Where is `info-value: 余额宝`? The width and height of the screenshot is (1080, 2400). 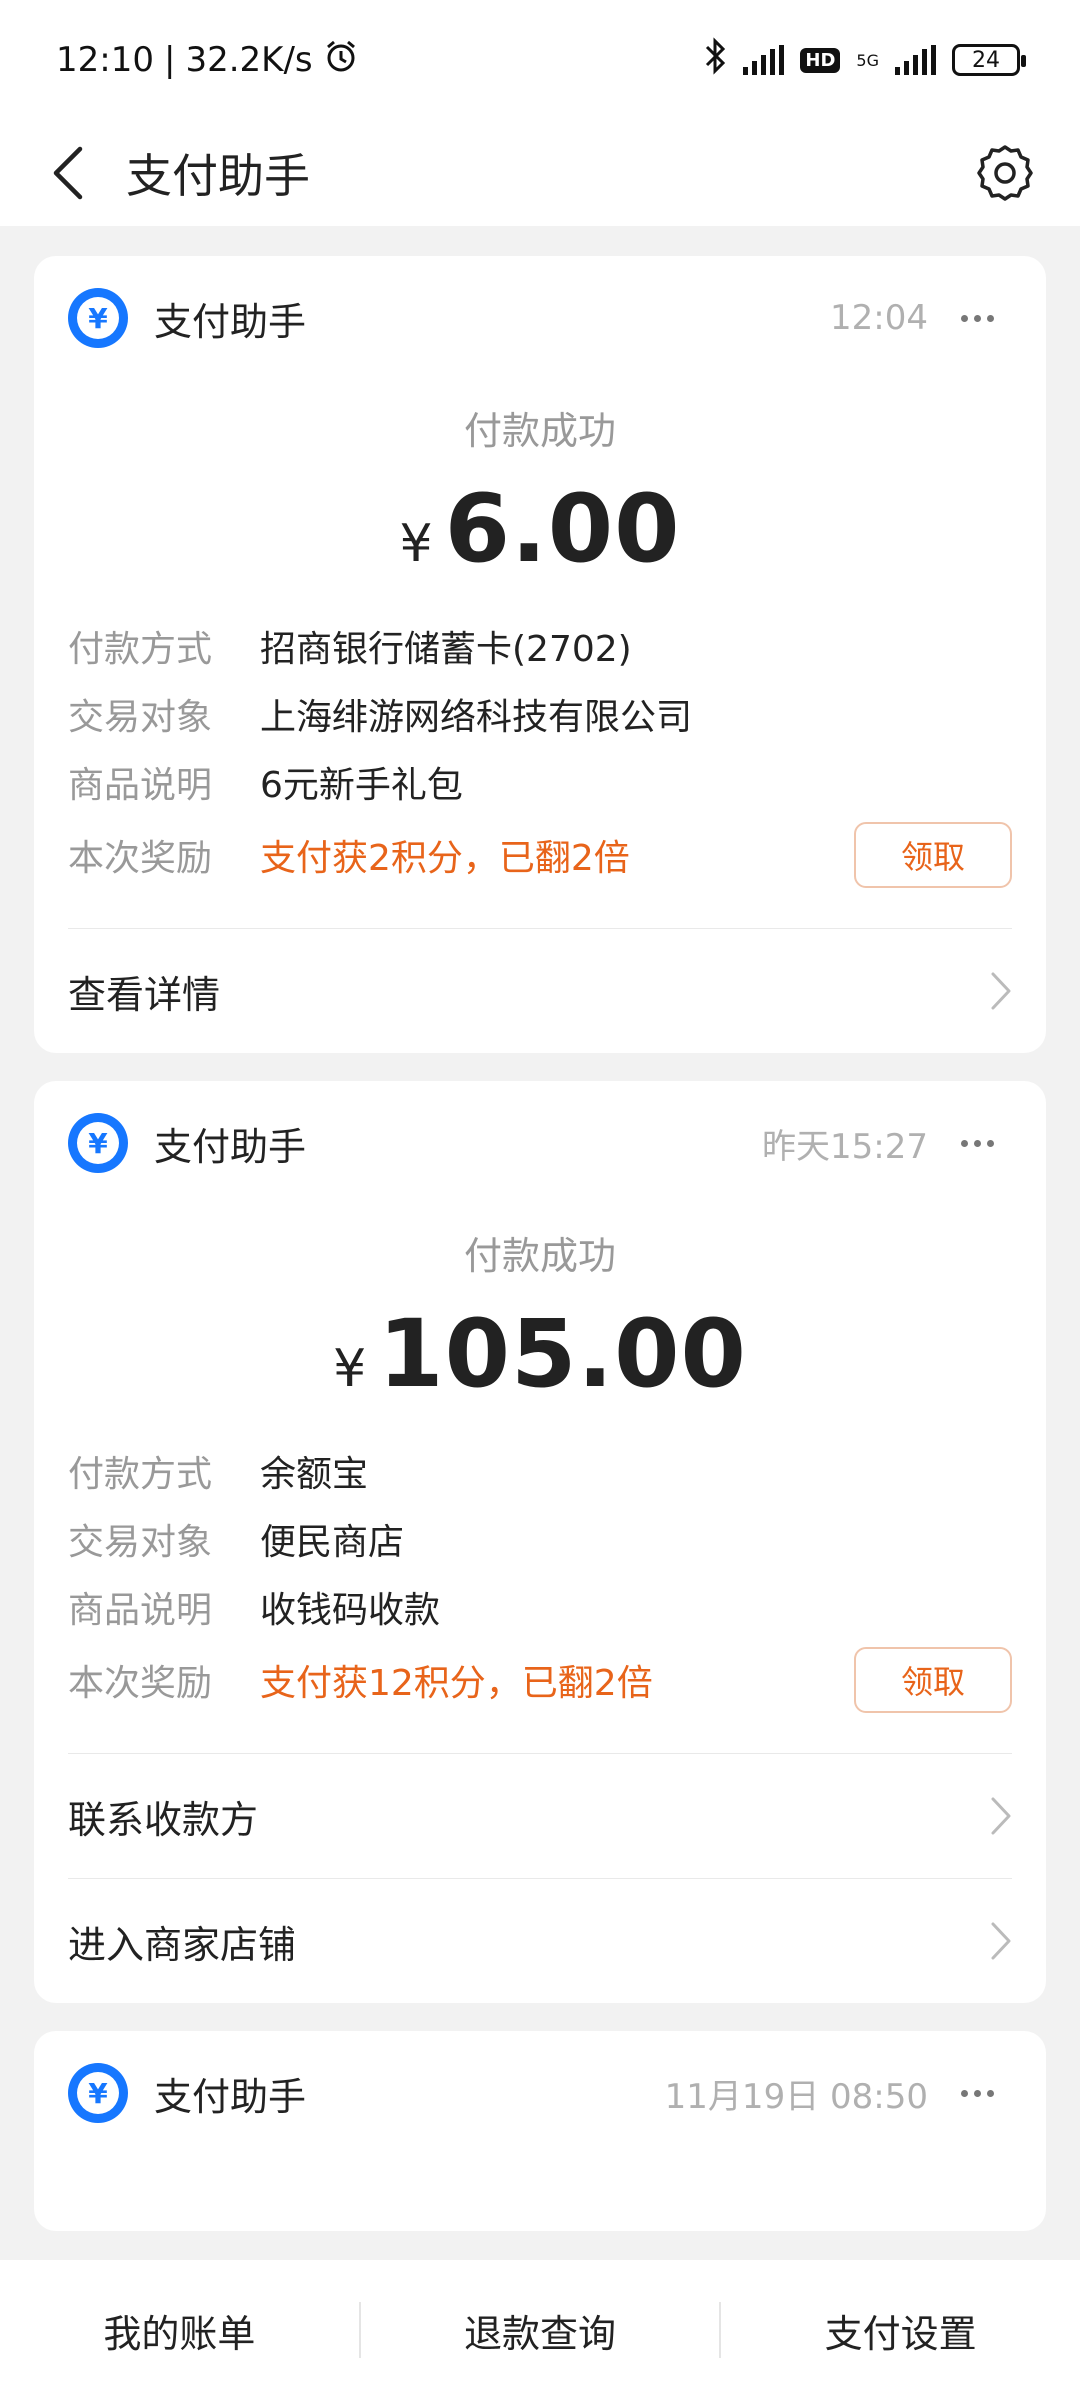
info-value: 余额宝 is located at coordinates (314, 1474).